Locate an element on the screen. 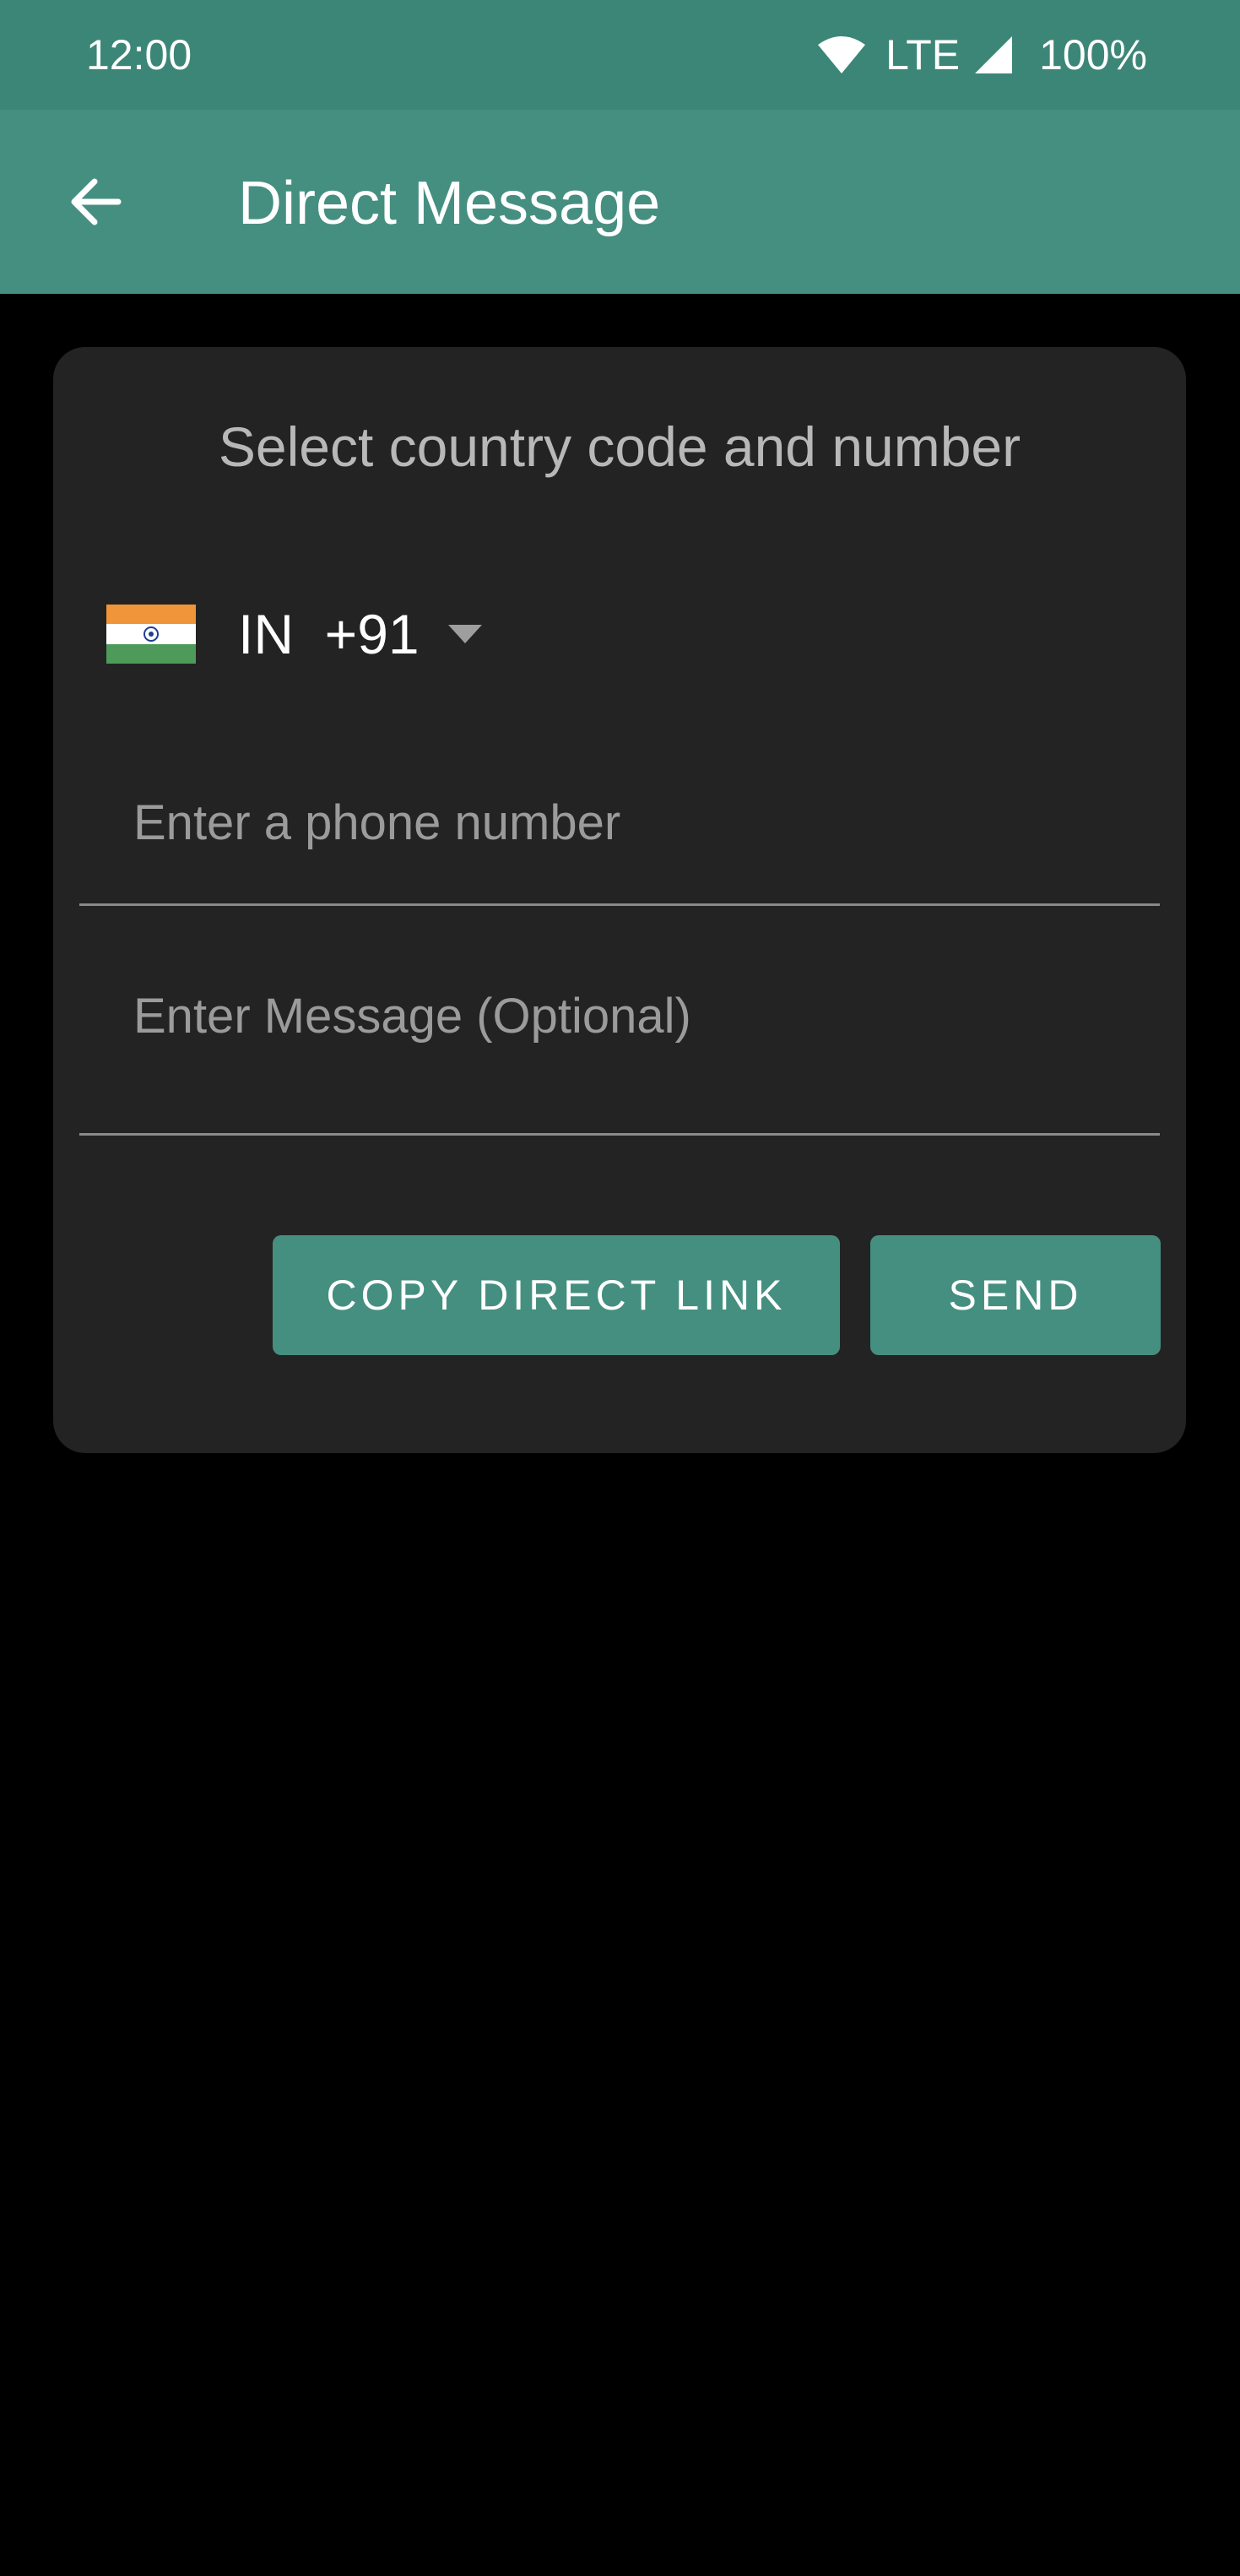 This screenshot has height=2576, width=1240. message-field is located at coordinates (619, 1054).